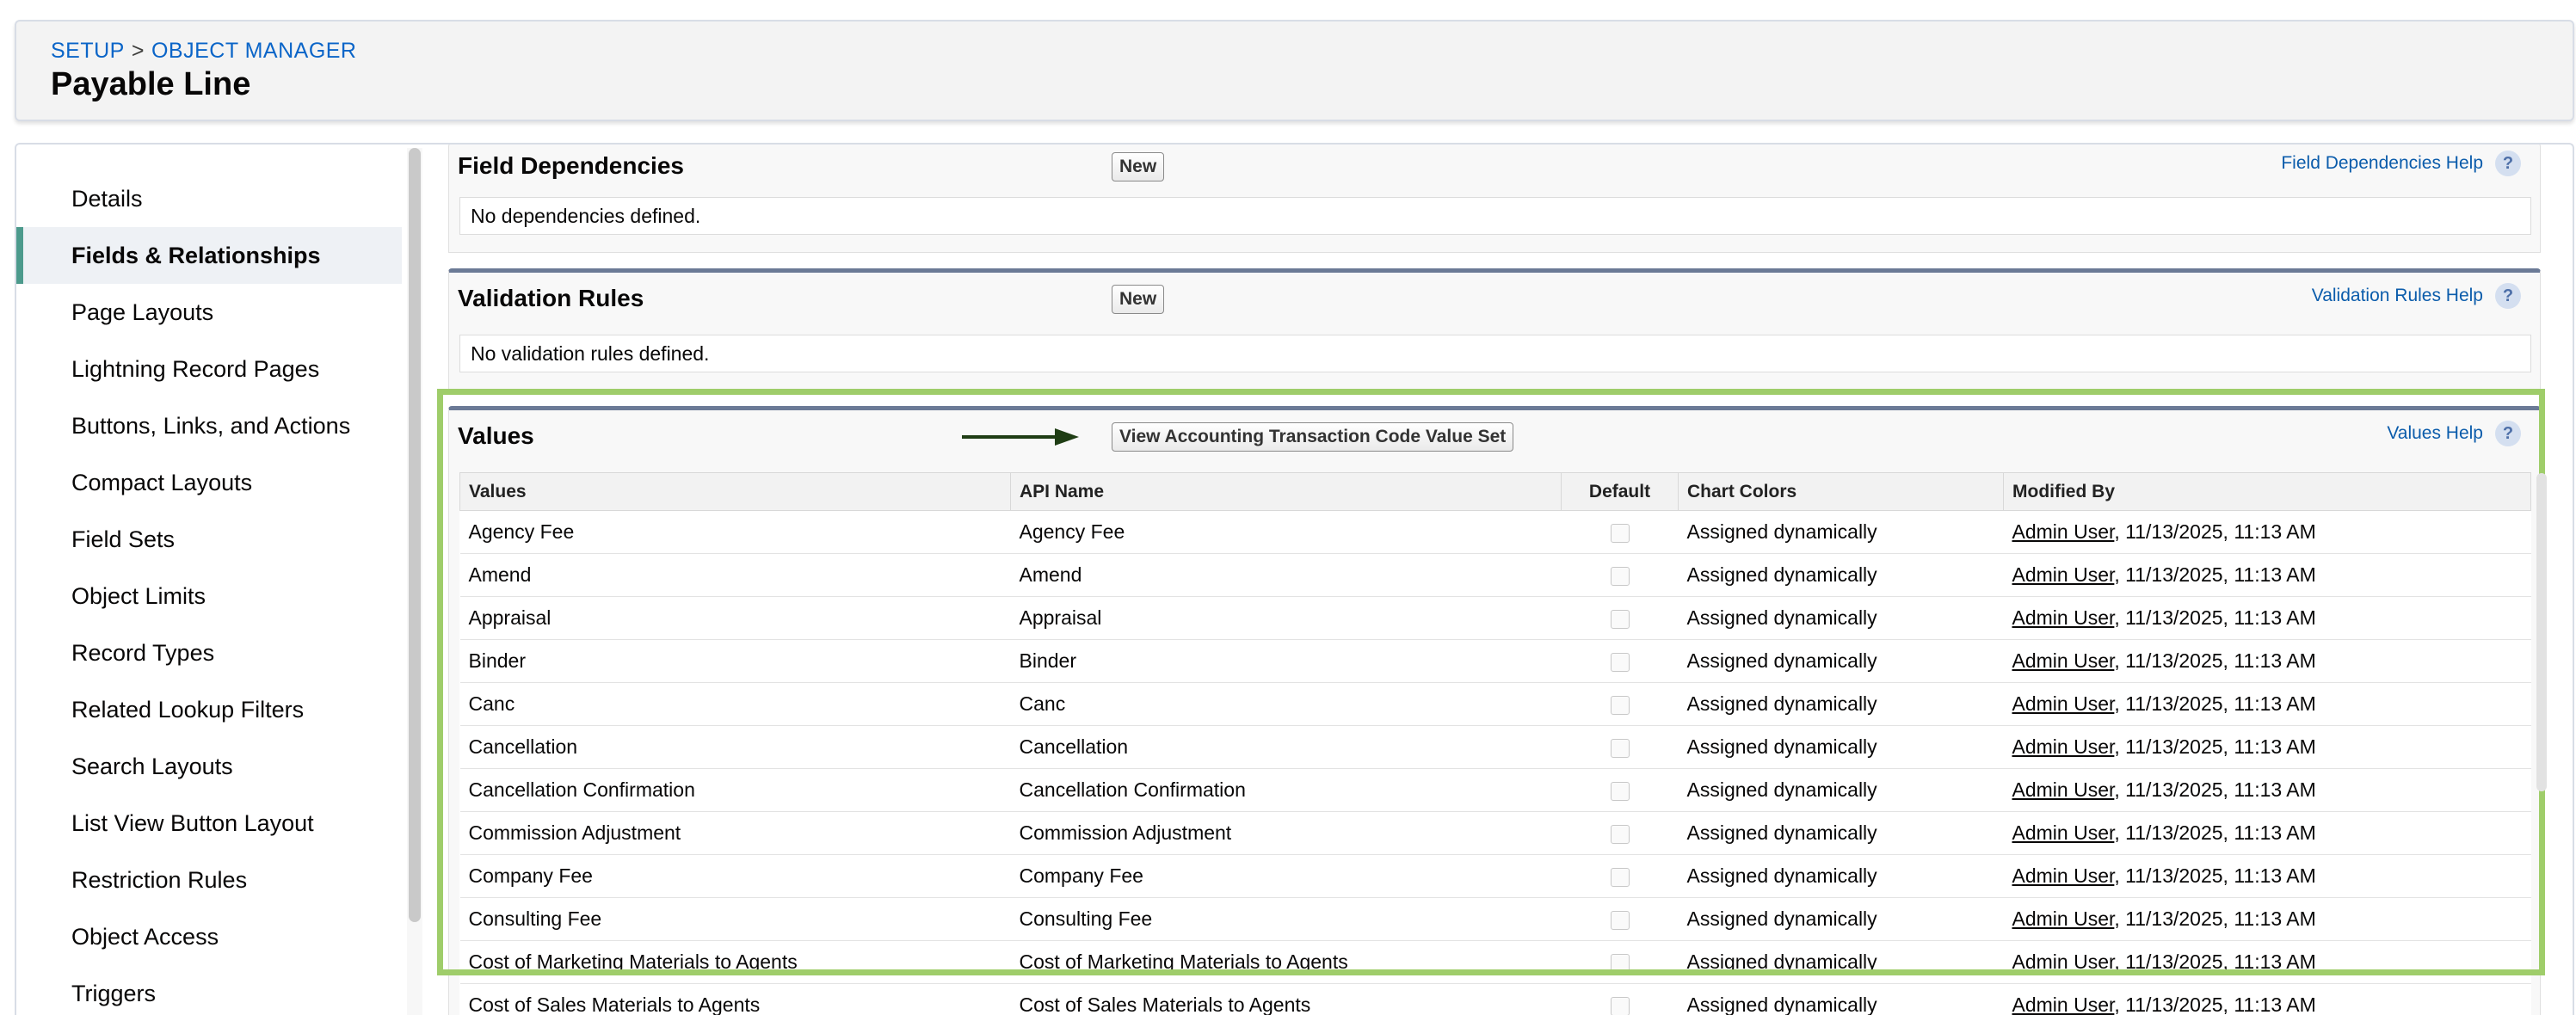 The width and height of the screenshot is (2576, 1015). I want to click on value-cell: Cost of Marketing Materials to Agents, so click(735, 962).